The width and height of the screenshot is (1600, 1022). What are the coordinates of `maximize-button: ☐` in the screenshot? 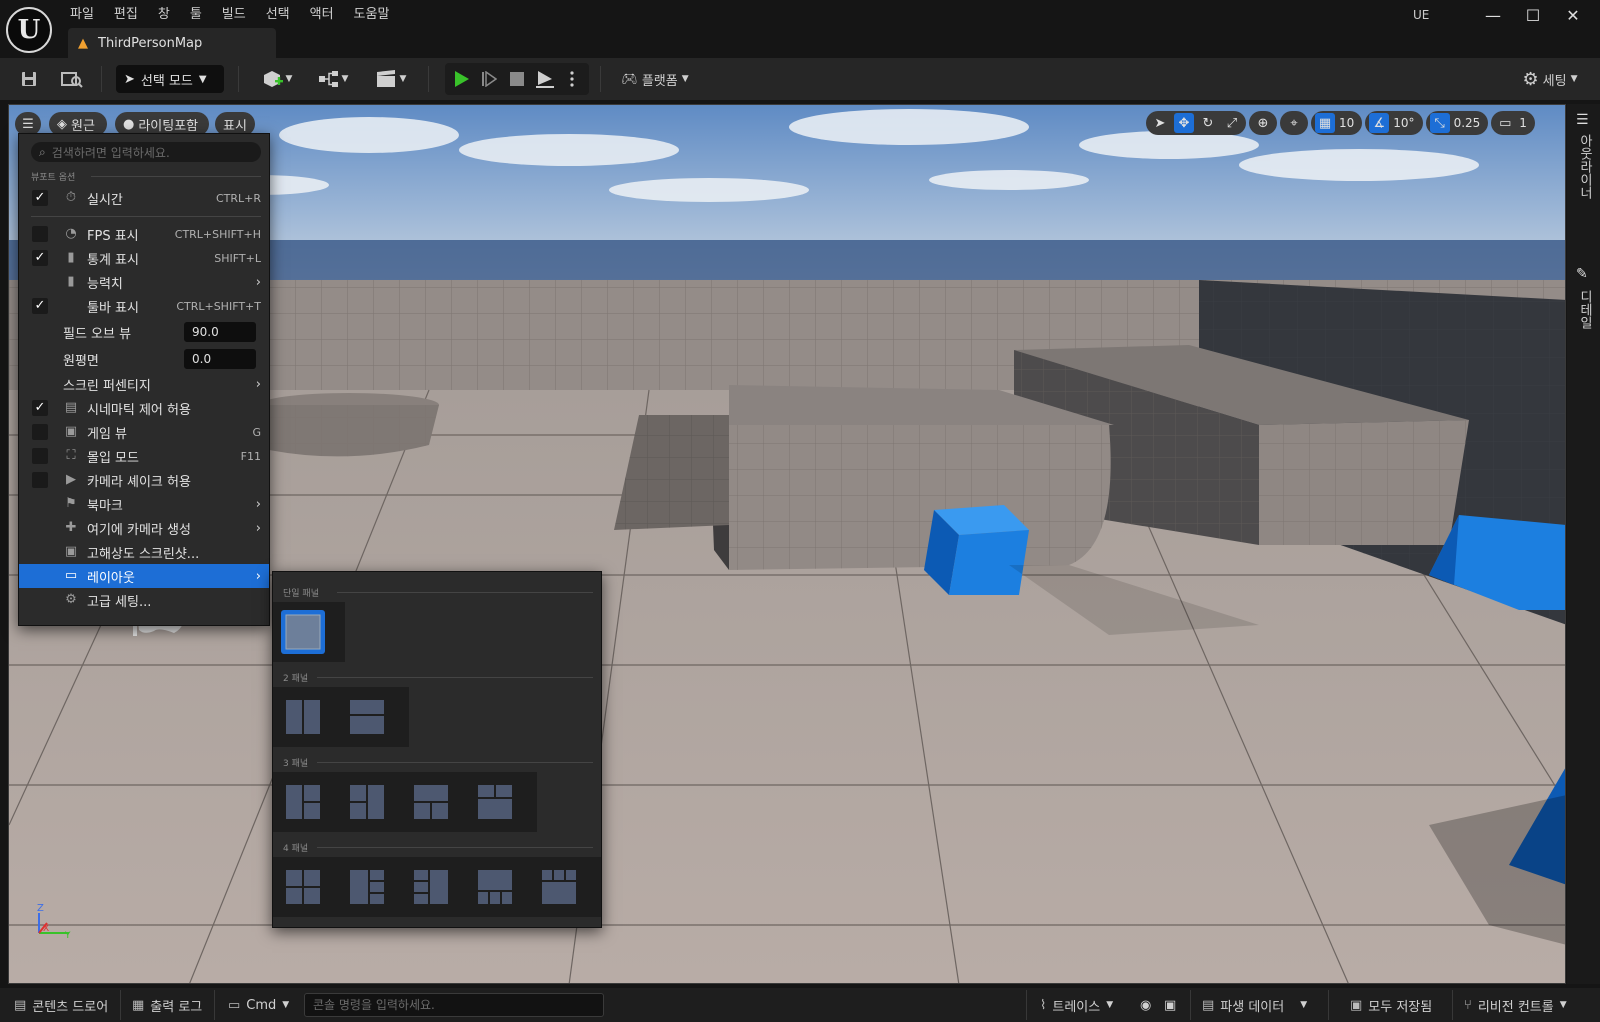 It's located at (1533, 16).